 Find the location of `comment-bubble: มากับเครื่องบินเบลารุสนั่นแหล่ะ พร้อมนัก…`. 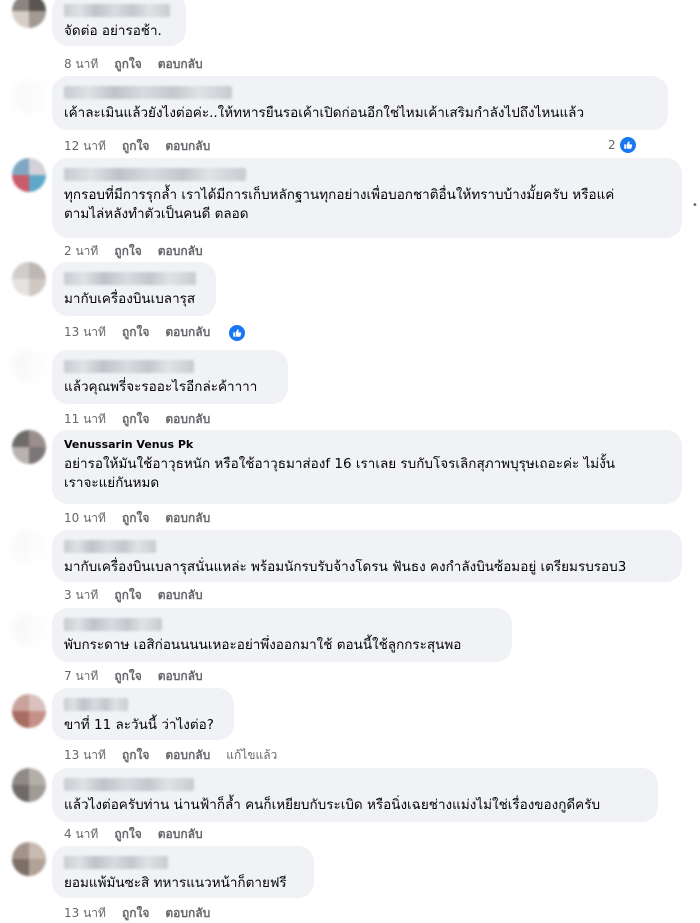

comment-bubble: มากับเครื่องบินเบลารุสนั่นแหล่ะ พร้อมนัก… is located at coordinates (367, 556).